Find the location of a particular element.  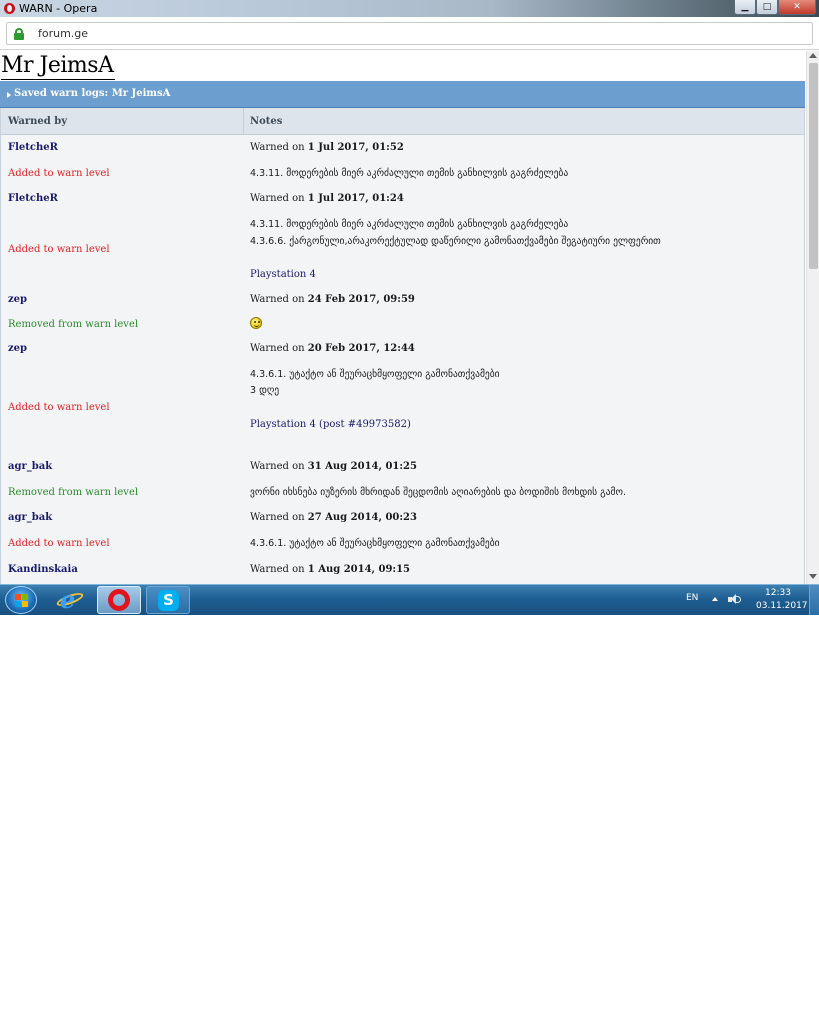

warn-date: 24 Feb 2017, 09:59 is located at coordinates (361, 299).